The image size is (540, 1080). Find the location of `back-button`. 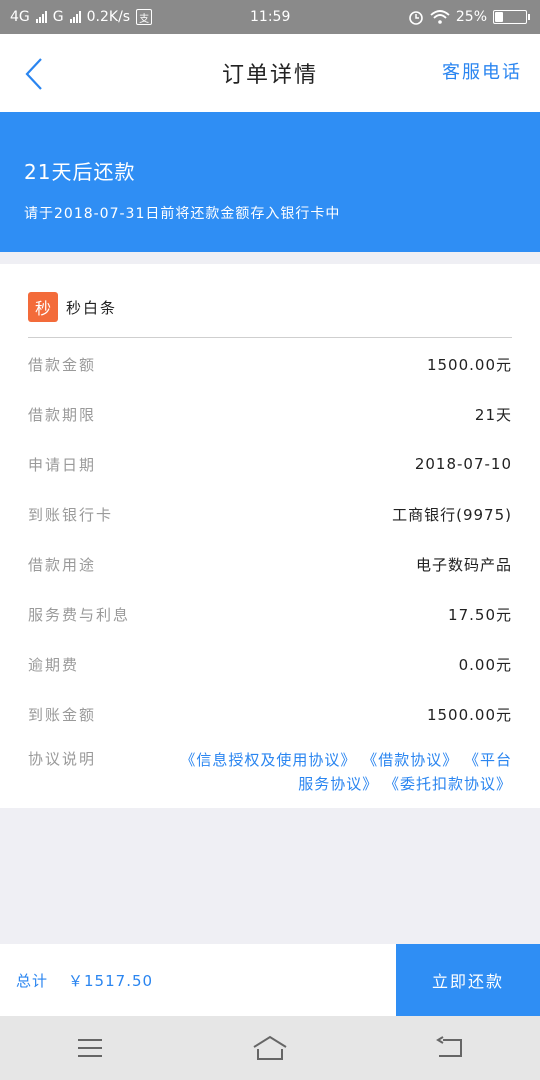

back-button is located at coordinates (34, 74).